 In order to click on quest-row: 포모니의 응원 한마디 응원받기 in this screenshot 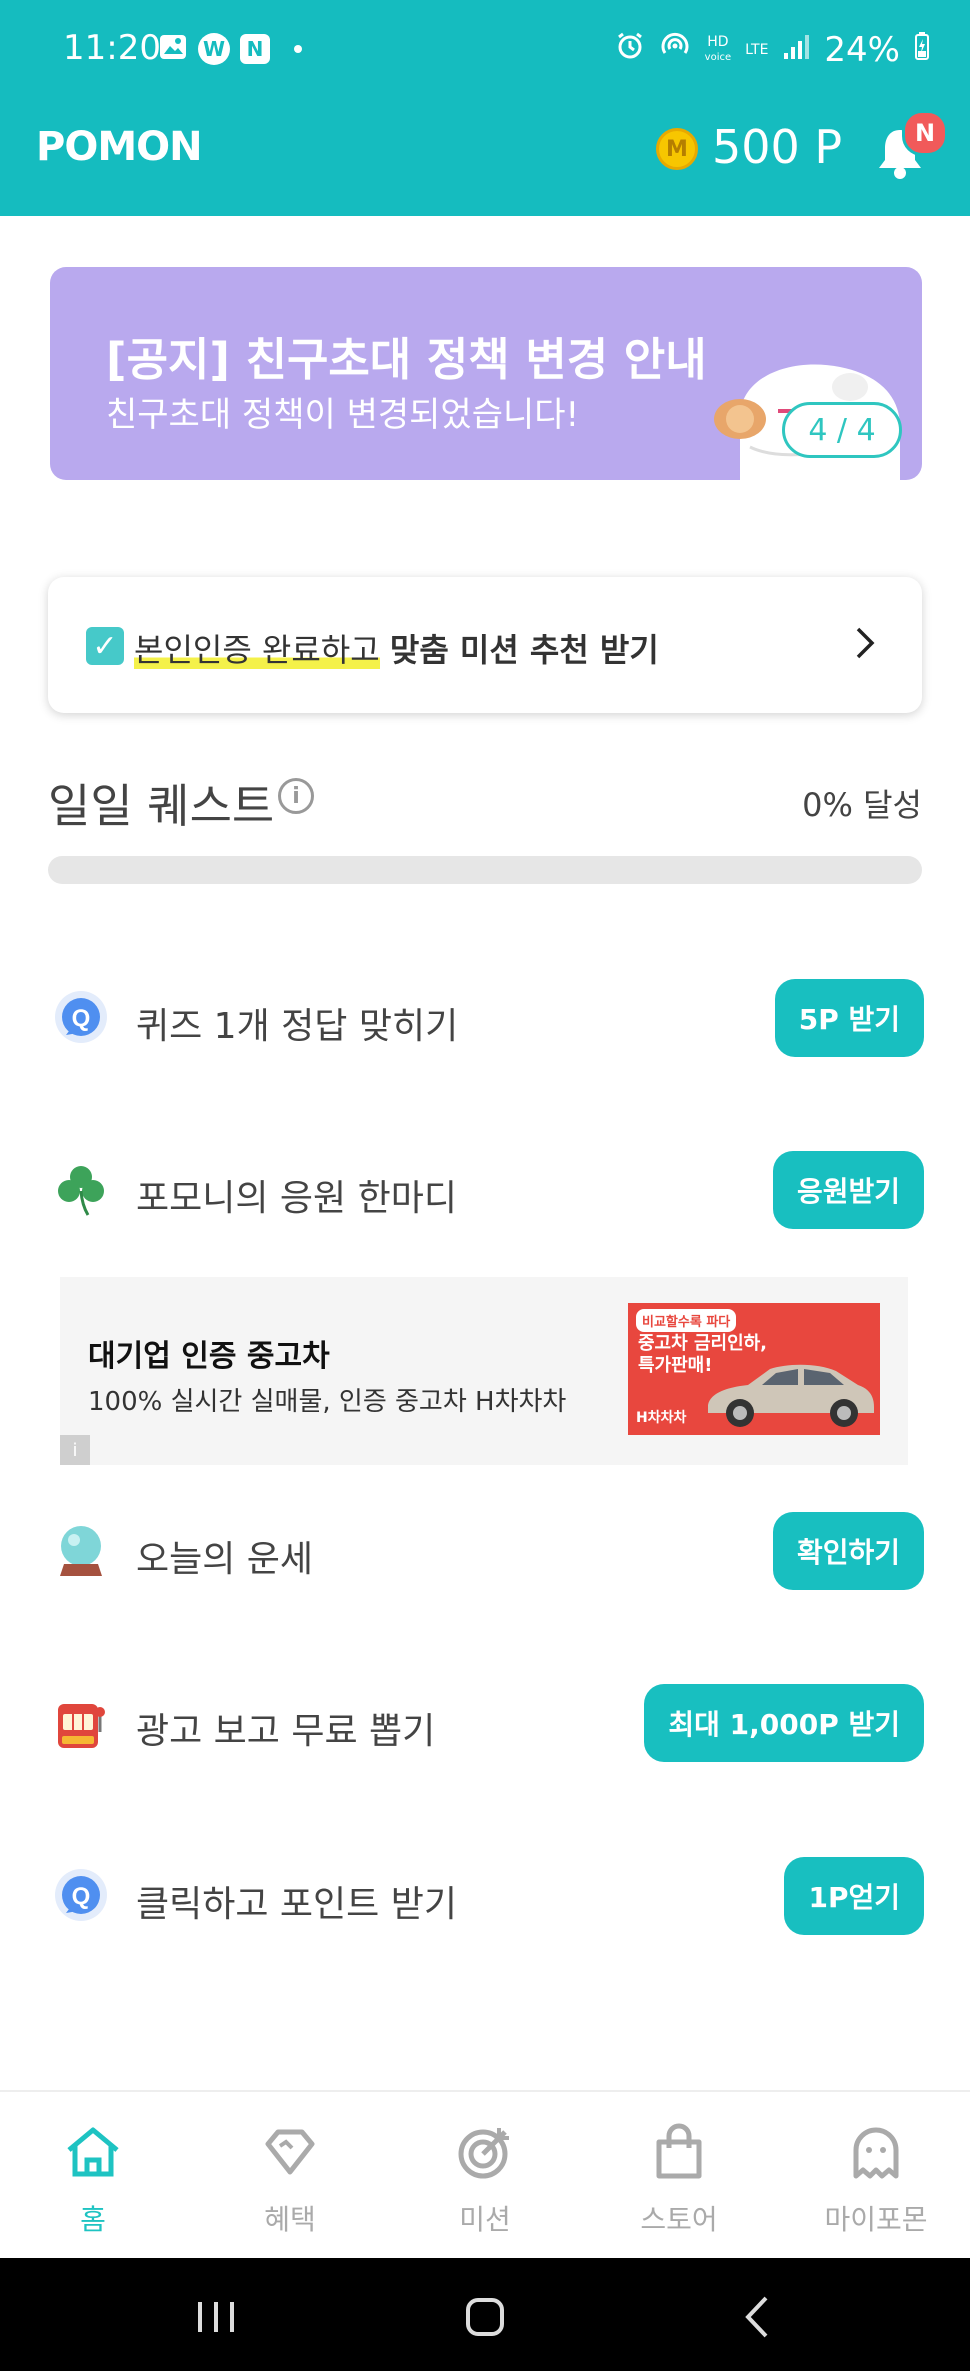, I will do `click(485, 1191)`.